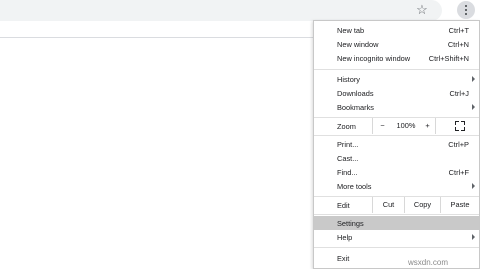 Image resolution: width=480 pixels, height=269 pixels. Describe the element at coordinates (343, 258) in the screenshot. I see `menu-item-label: Exit` at that location.